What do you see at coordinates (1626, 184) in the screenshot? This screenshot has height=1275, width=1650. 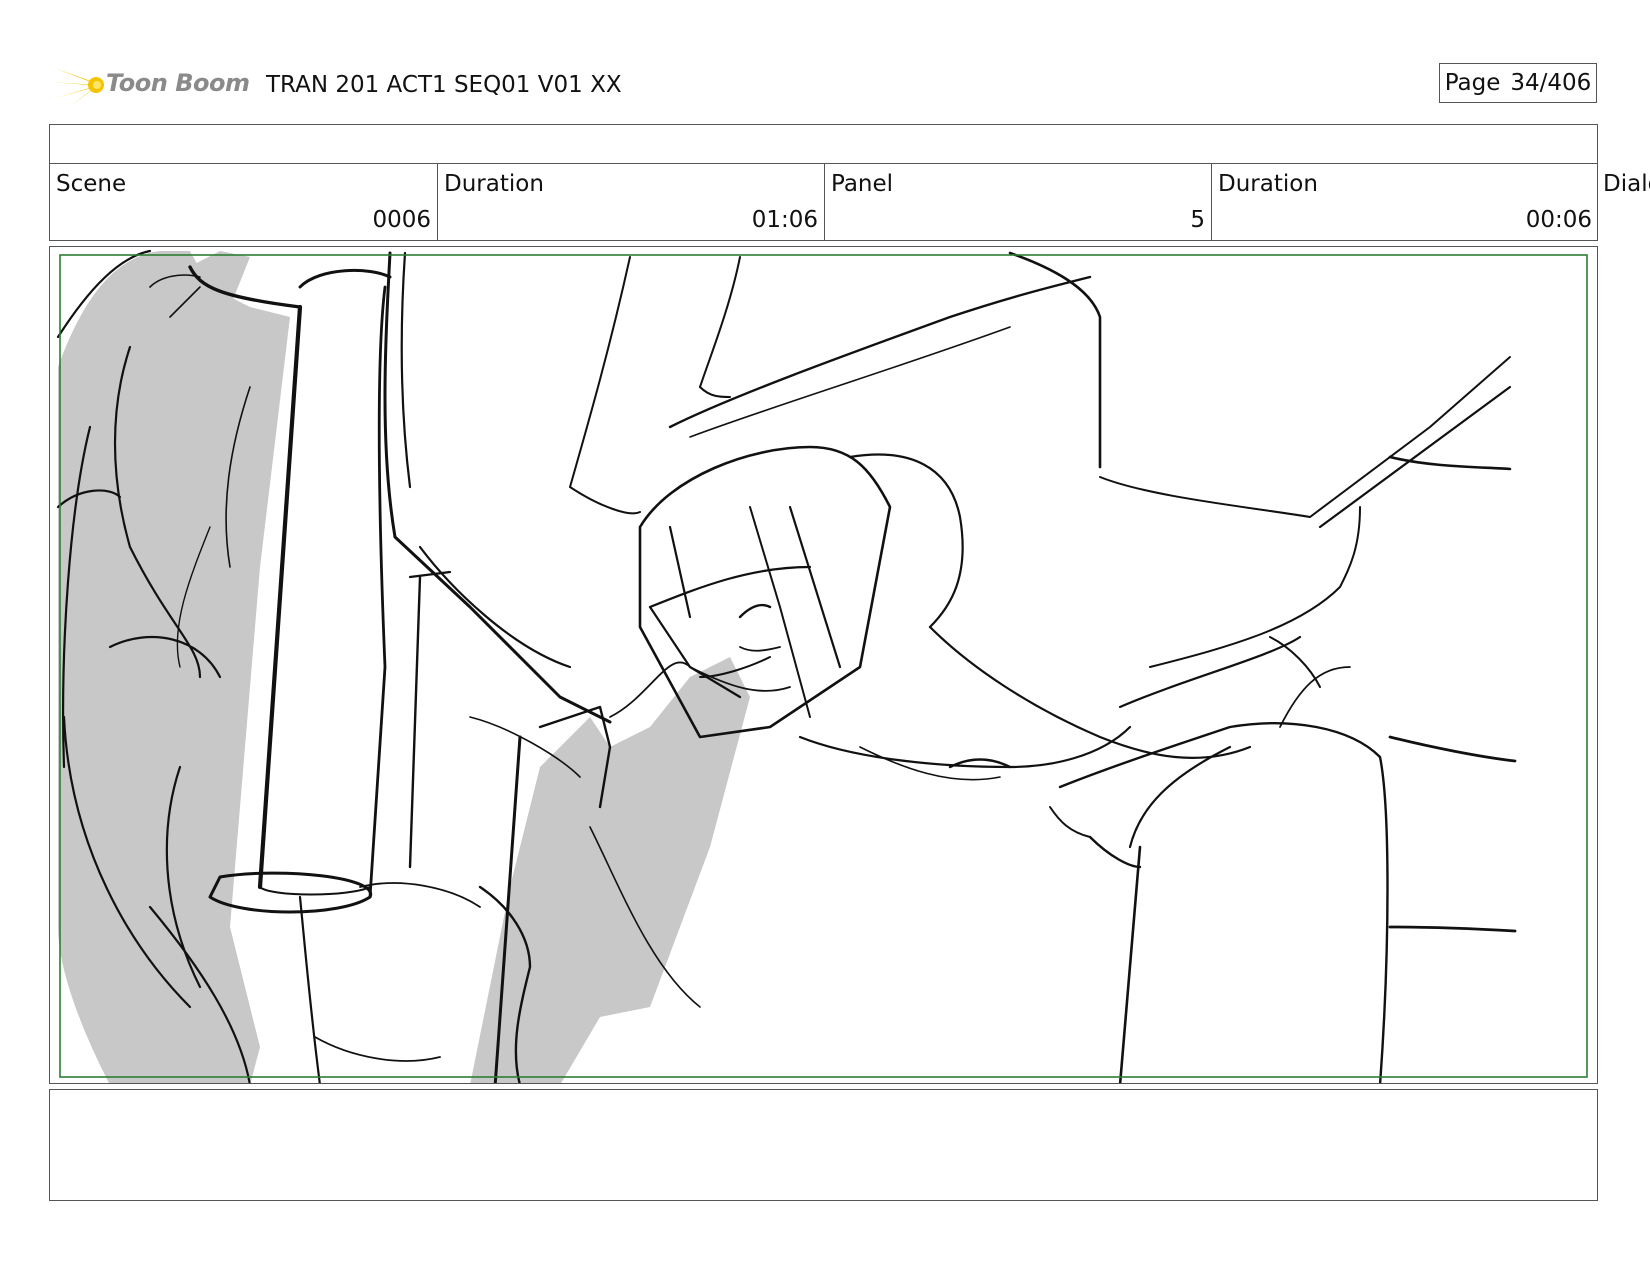 I see `dialog-label: Dialo` at bounding box center [1626, 184].